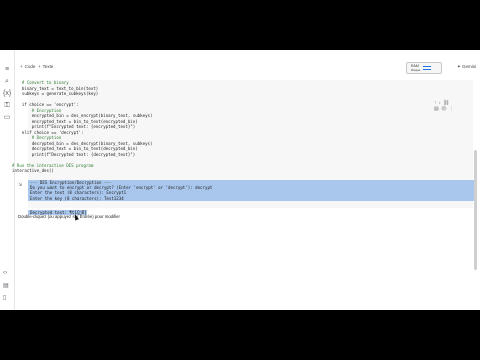 The image size is (480, 360). Describe the element at coordinates (437, 109) in the screenshot. I see `comment-icon: ▤` at that location.